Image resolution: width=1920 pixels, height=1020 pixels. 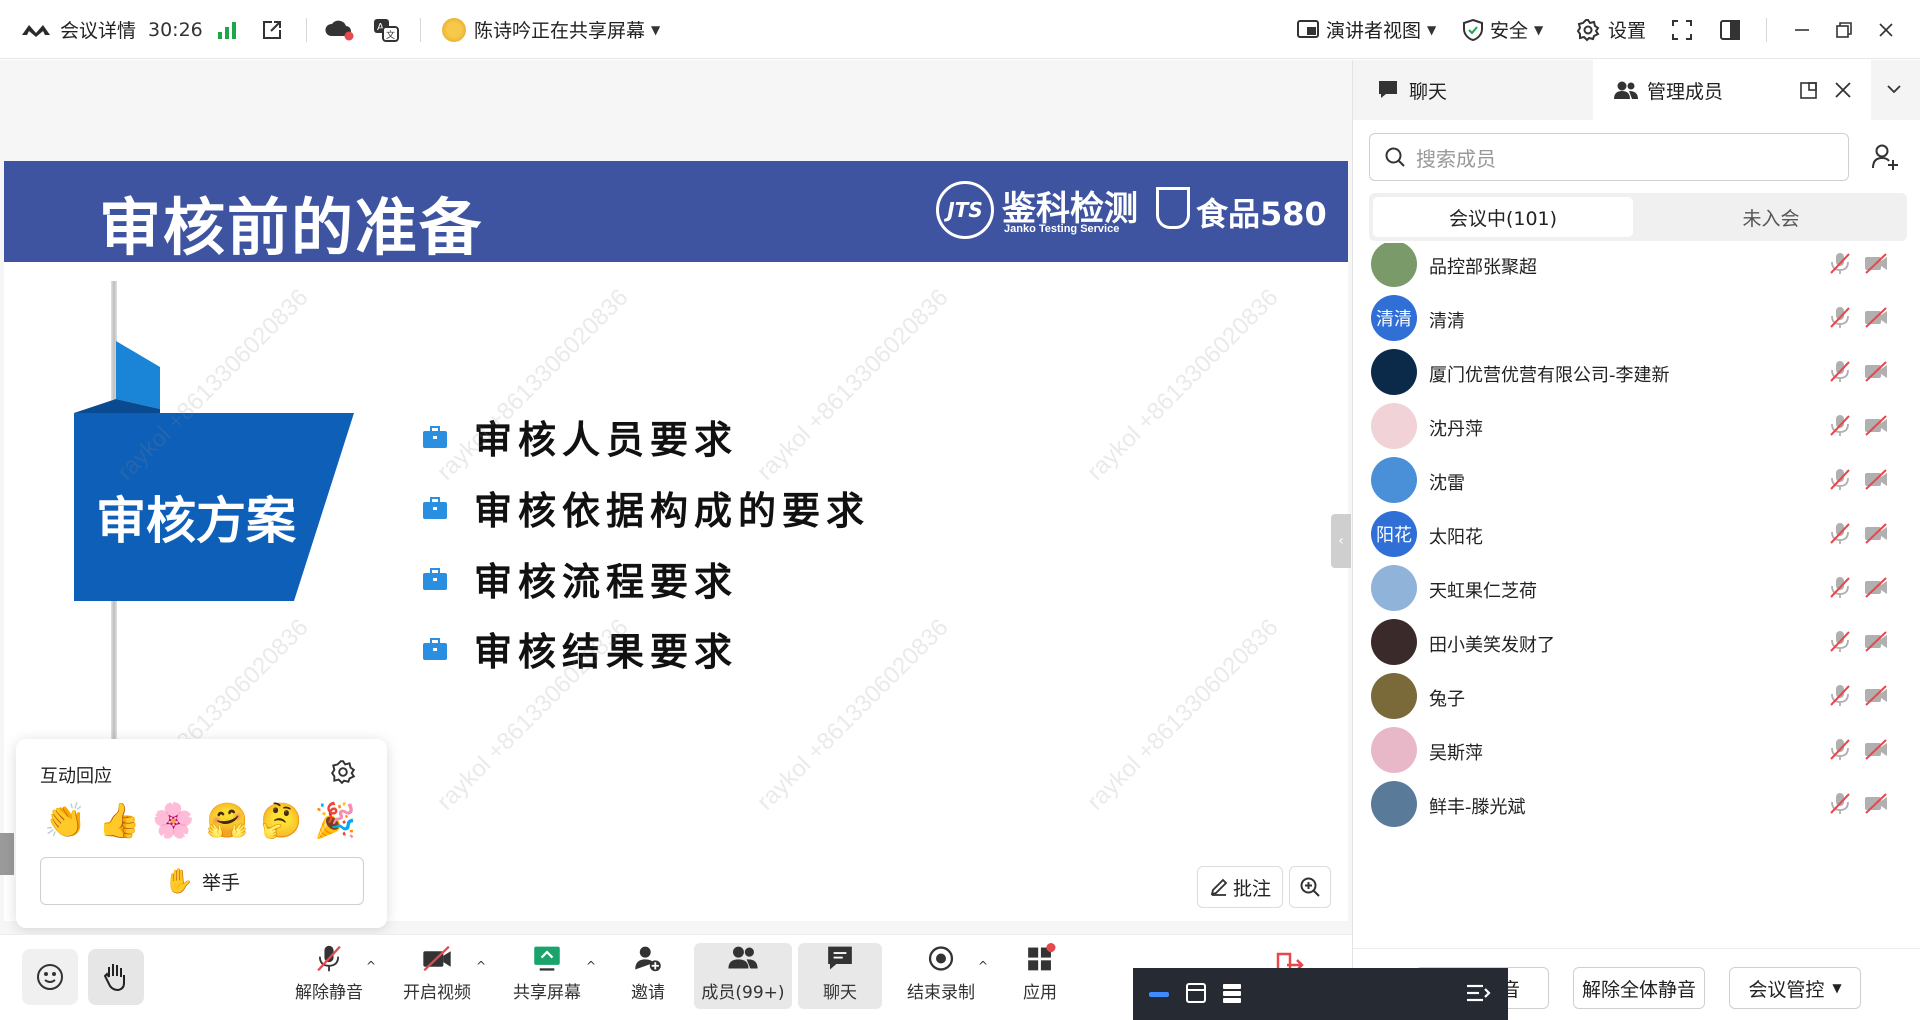 What do you see at coordinates (1503, 217) in the screenshot?
I see `seg-in-meeting: 会议中(101)` at bounding box center [1503, 217].